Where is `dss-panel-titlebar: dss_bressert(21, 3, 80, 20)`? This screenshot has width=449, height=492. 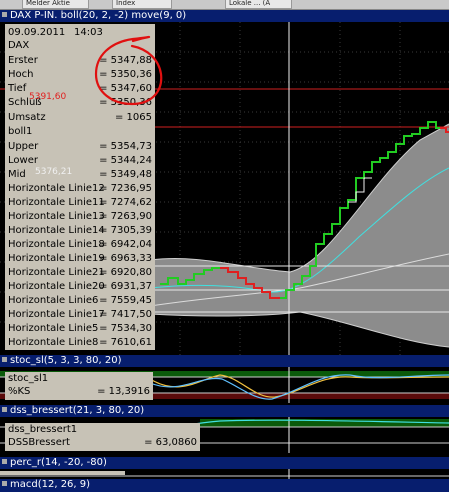 dss-panel-titlebar: dss_bressert(21, 3, 80, 20) is located at coordinates (224, 411).